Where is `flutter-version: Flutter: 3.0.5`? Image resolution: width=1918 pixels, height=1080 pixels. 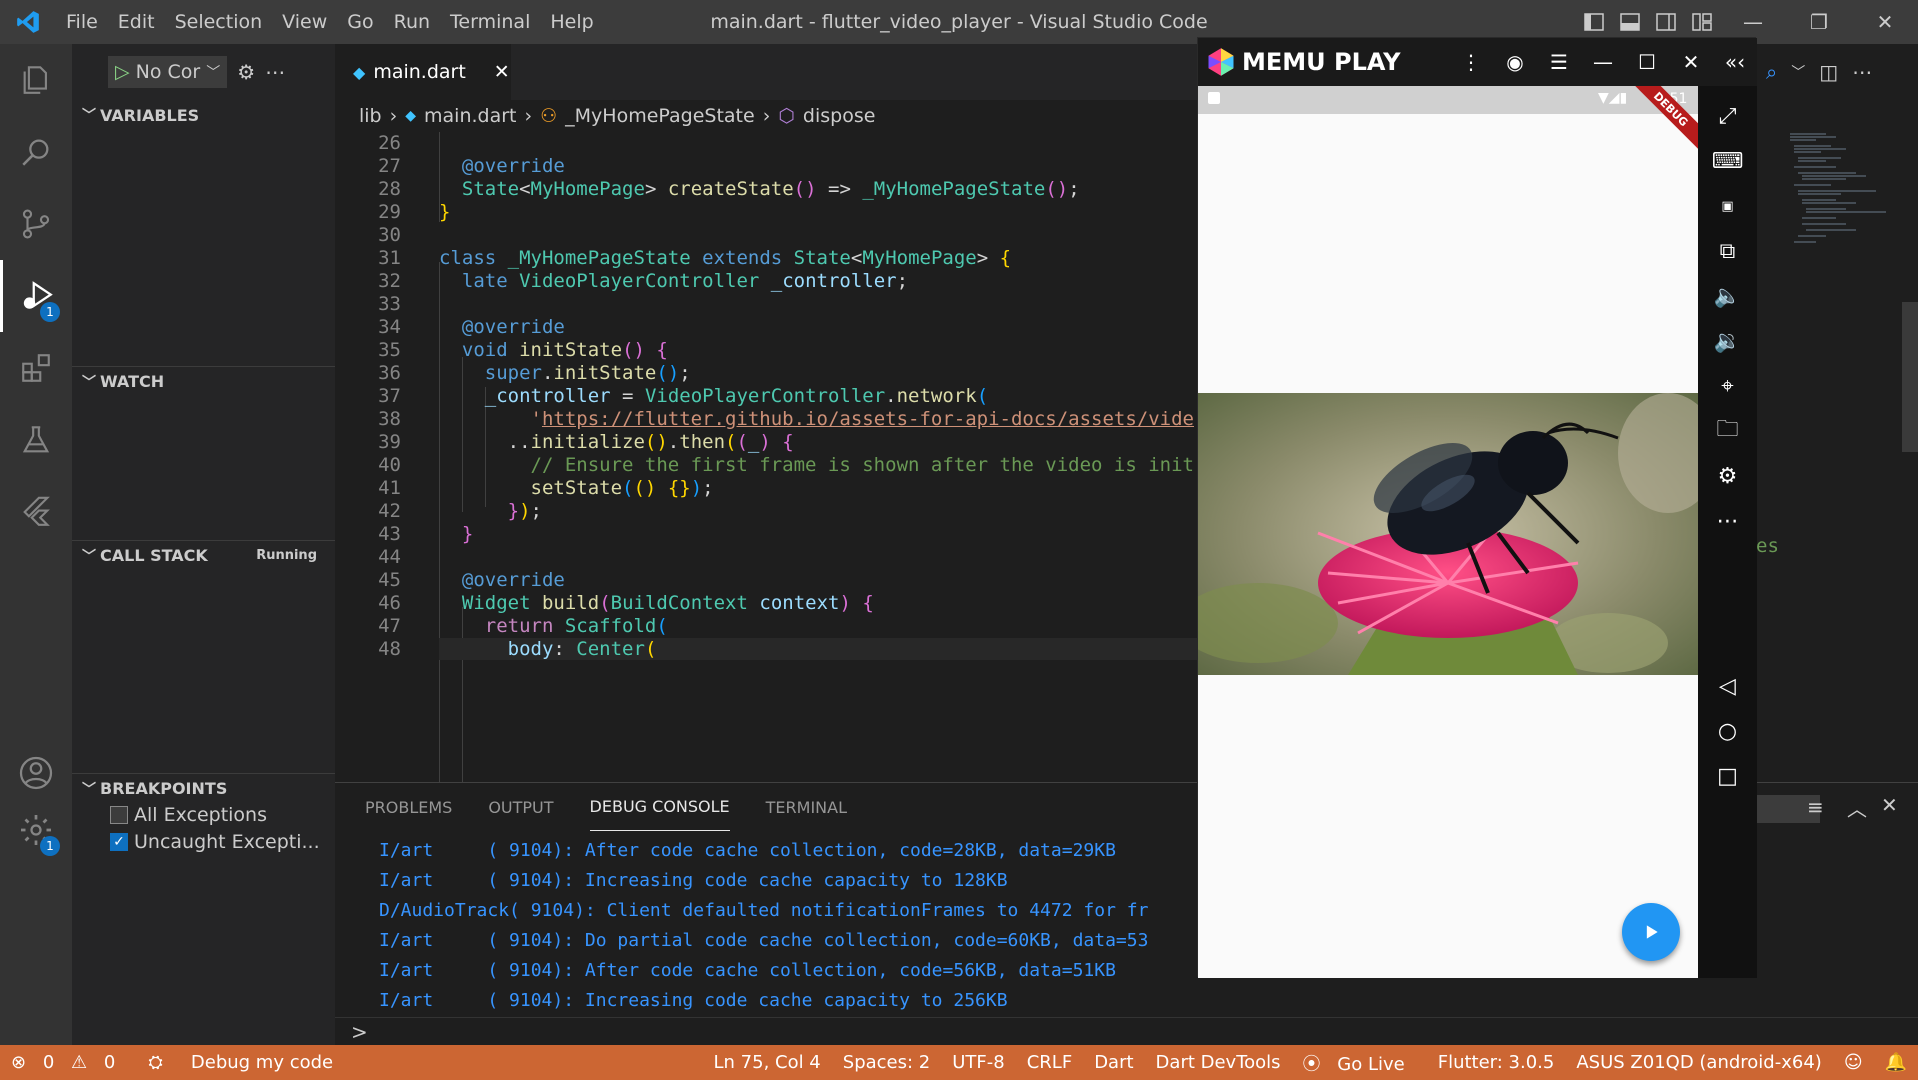
flutter-version: Flutter: 3.0.5 is located at coordinates (1496, 1062).